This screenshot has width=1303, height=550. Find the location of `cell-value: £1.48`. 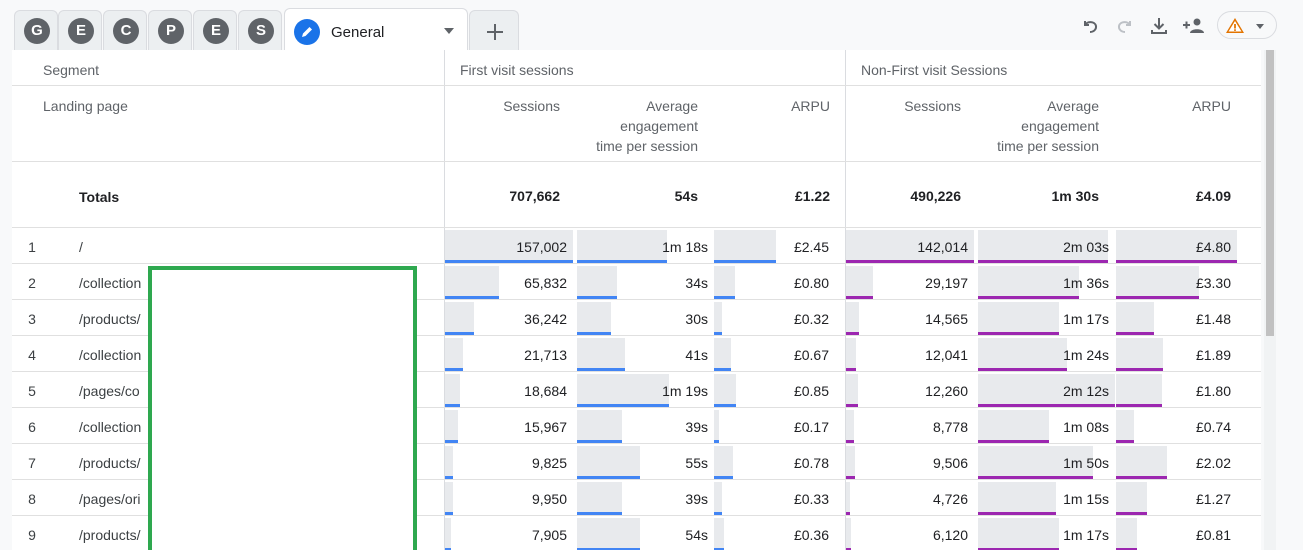

cell-value: £1.48 is located at coordinates (1213, 319).